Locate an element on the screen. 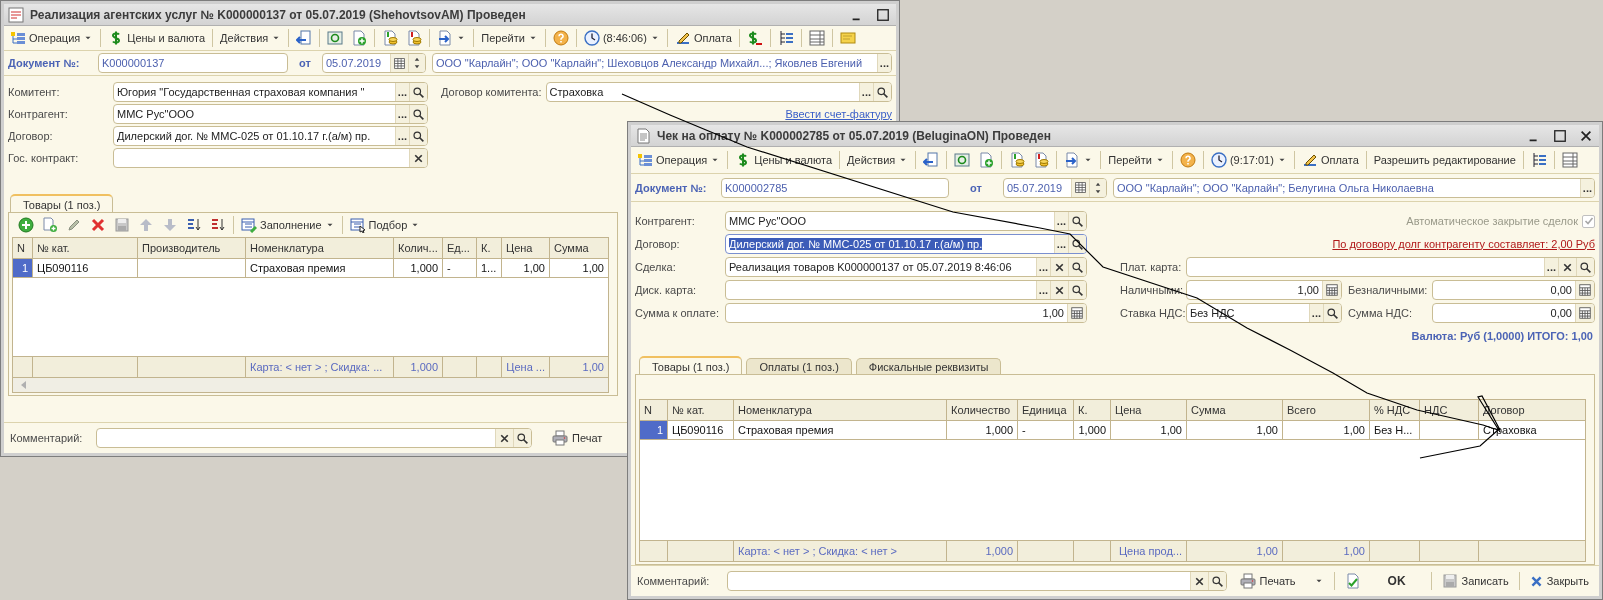  dollar-icon is located at coordinates (754, 38).